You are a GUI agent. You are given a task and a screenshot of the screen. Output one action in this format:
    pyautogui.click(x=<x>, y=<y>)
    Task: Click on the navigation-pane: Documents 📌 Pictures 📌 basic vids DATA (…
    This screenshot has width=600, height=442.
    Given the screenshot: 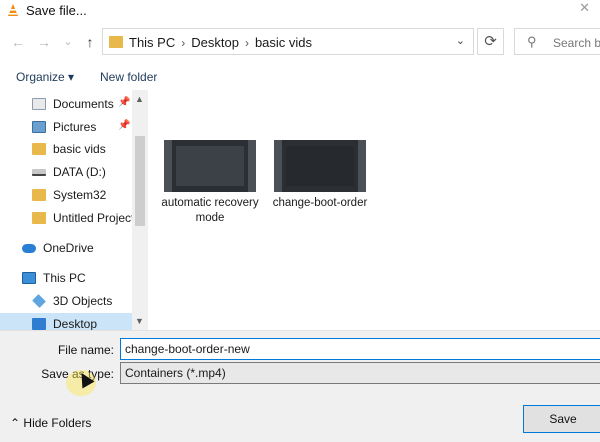 What is the action you would take?
    pyautogui.click(x=74, y=210)
    